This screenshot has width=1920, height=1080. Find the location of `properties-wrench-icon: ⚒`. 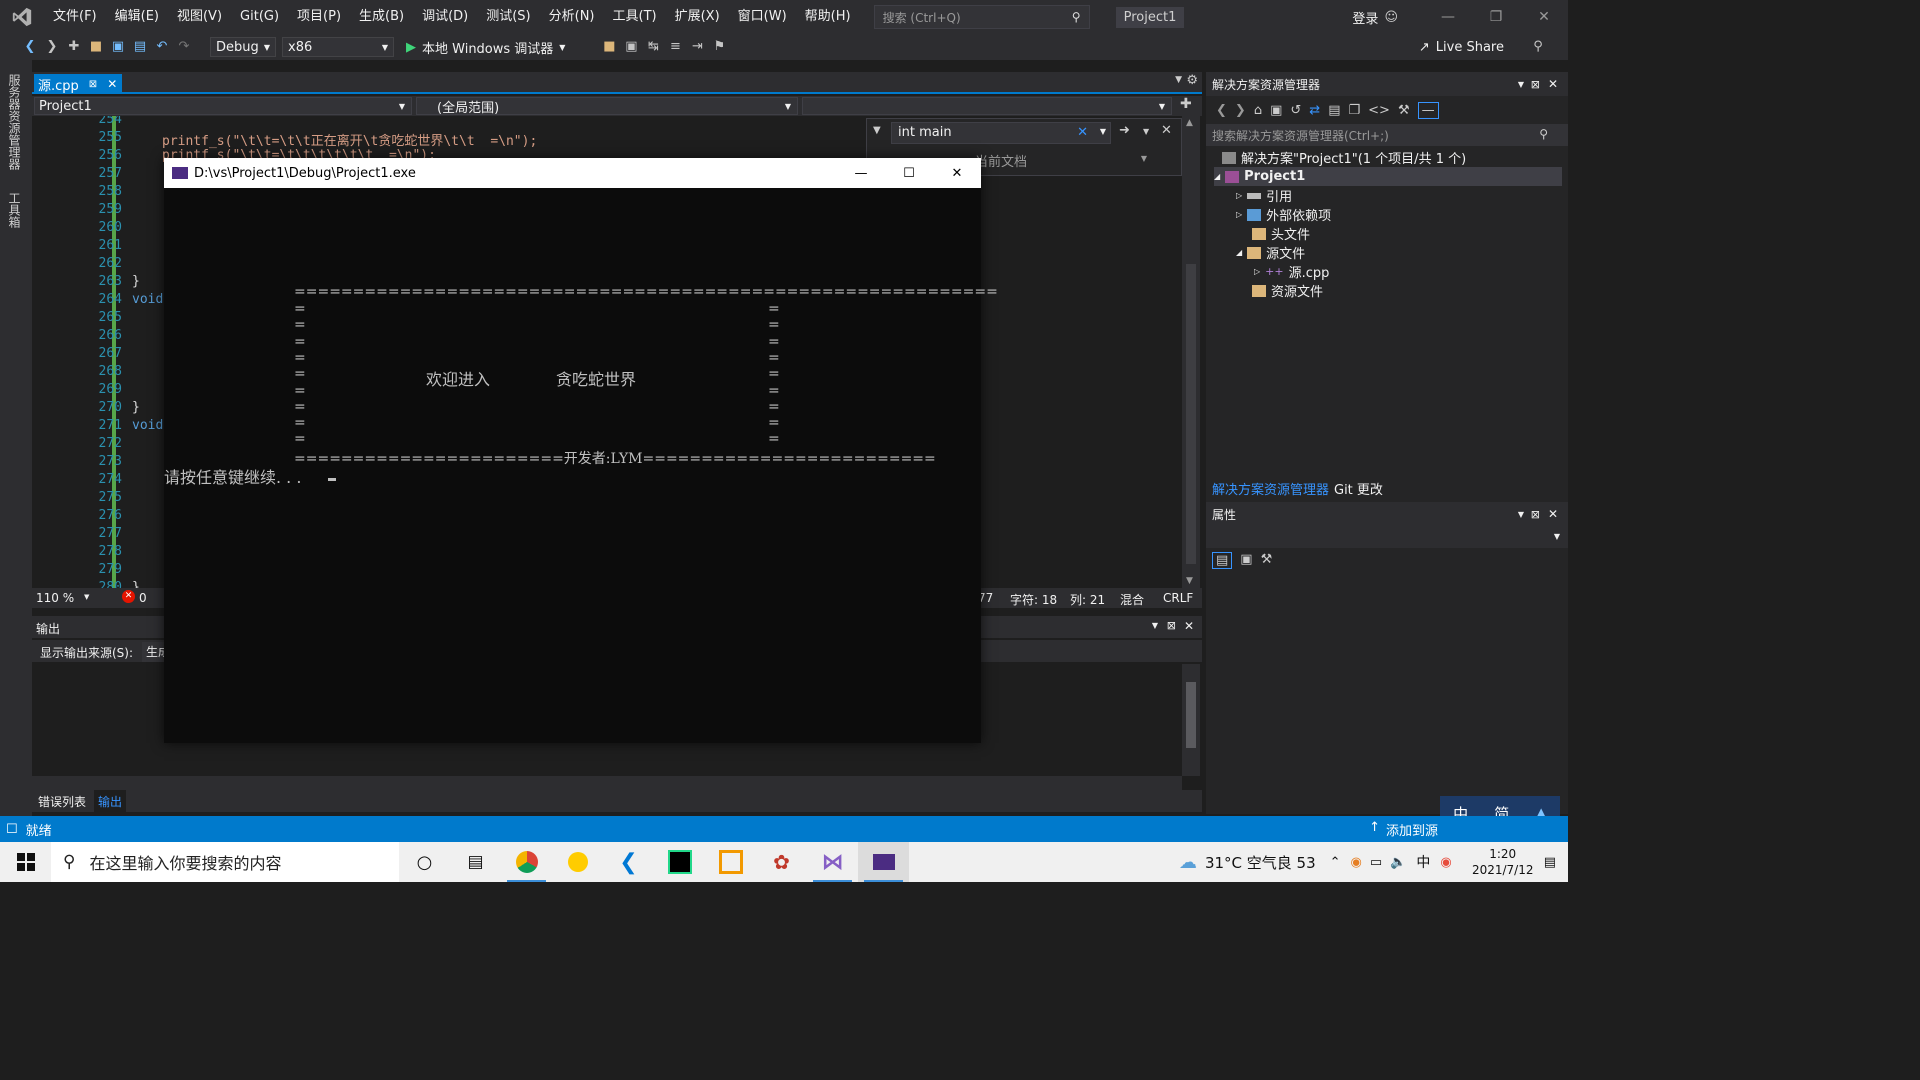

properties-wrench-icon: ⚒ is located at coordinates (1404, 110).